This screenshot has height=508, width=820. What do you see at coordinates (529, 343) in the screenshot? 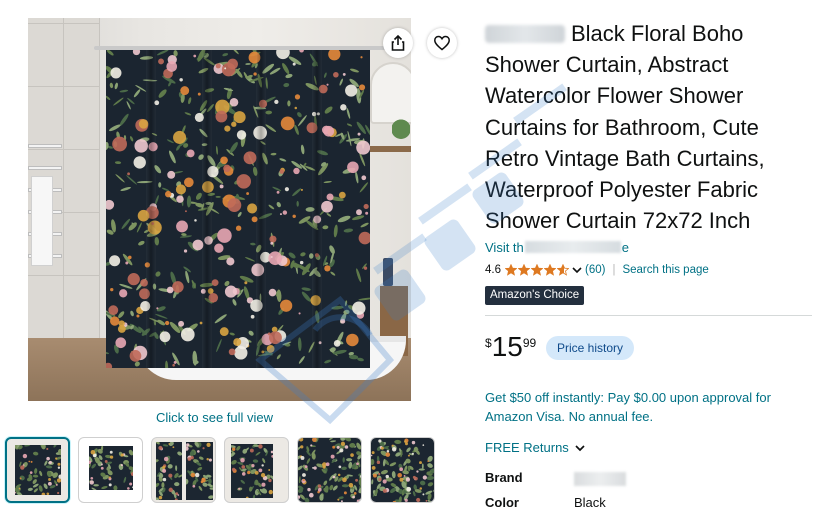
I see `price-fraction: 99` at bounding box center [529, 343].